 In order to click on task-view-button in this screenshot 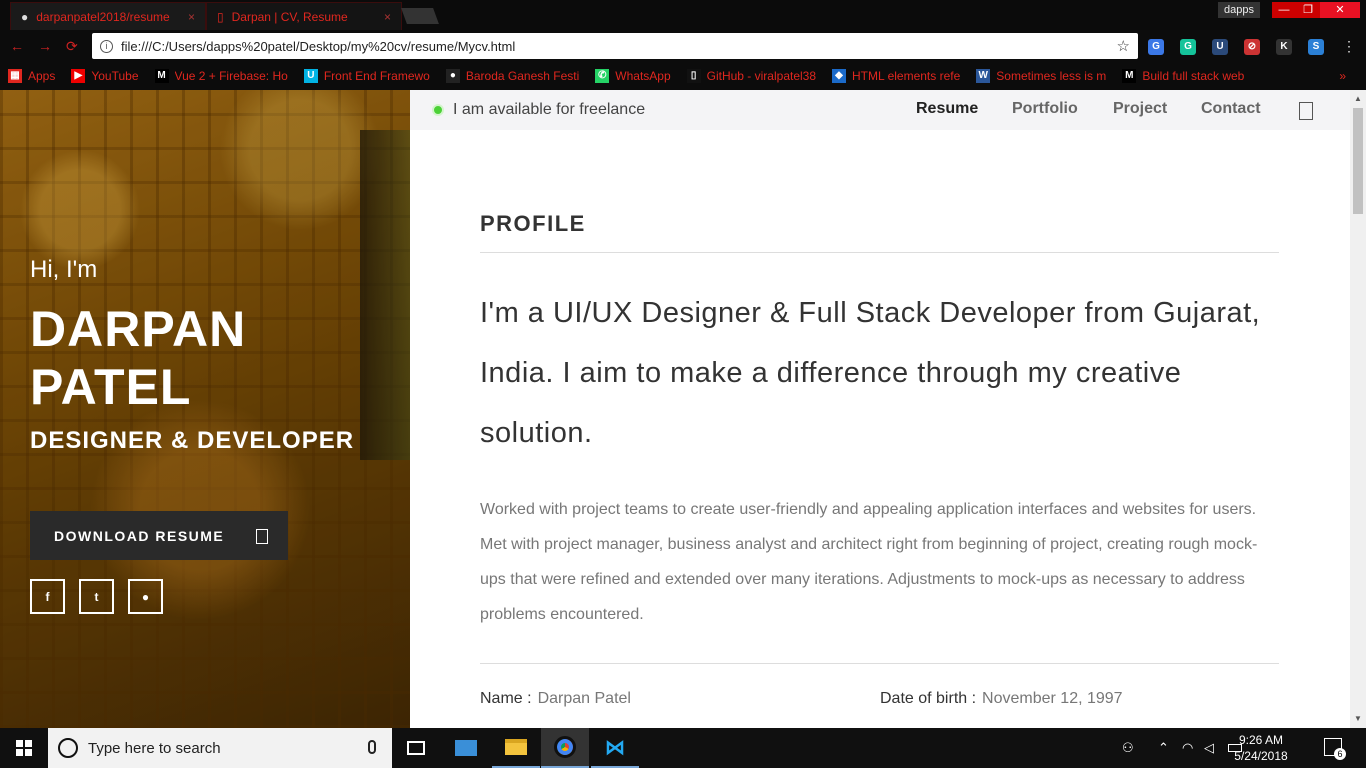, I will do `click(416, 748)`.